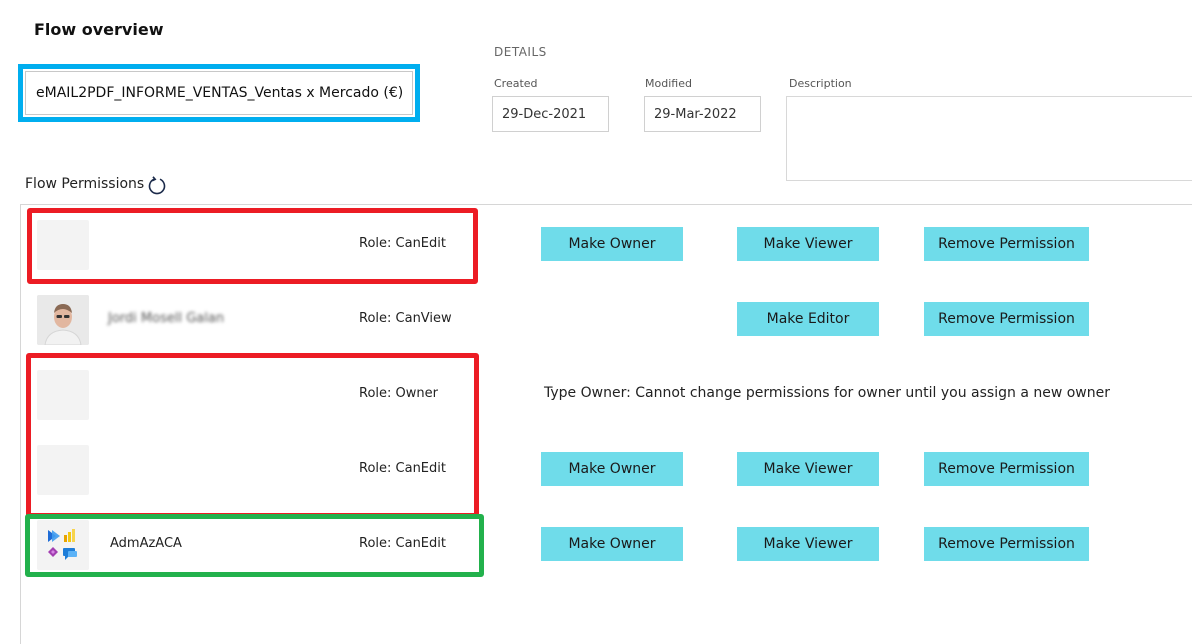 The height and width of the screenshot is (644, 1192). I want to click on make-editor-button: Make Editor, so click(808, 319).